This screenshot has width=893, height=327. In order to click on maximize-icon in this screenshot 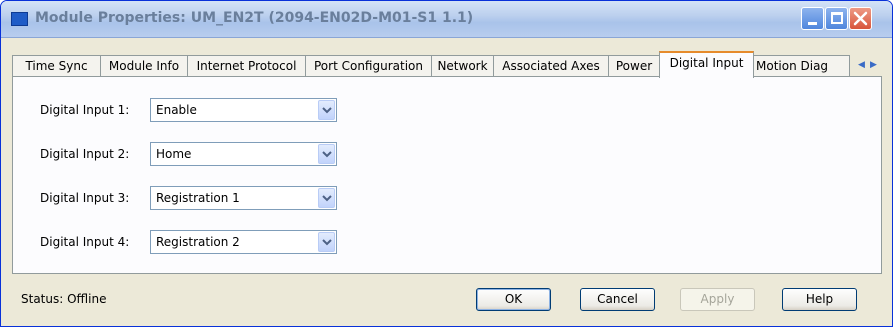, I will do `click(837, 18)`.